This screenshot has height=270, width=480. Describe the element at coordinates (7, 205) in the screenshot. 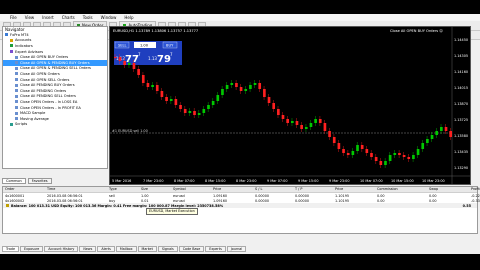

I see `balance-icon` at that location.